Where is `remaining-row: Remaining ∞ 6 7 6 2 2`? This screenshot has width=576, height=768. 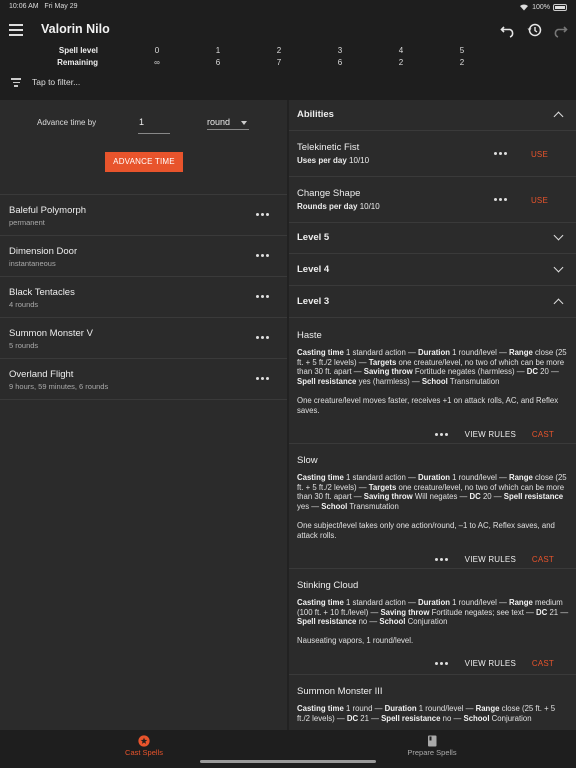 remaining-row: Remaining ∞ 6 7 6 2 2 is located at coordinates (288, 64).